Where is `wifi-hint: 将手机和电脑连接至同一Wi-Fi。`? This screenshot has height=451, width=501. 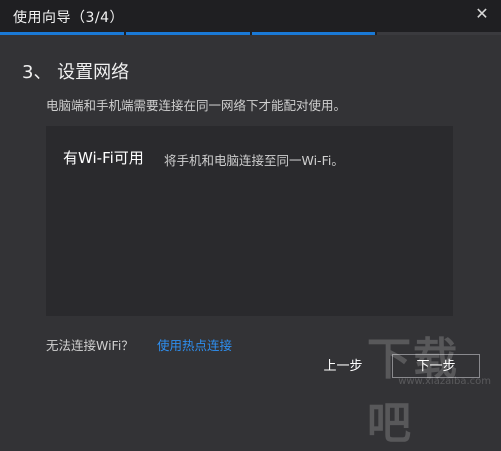
wifi-hint: 将手机和电脑连接至同一Wi-Fi。 is located at coordinates (254, 160).